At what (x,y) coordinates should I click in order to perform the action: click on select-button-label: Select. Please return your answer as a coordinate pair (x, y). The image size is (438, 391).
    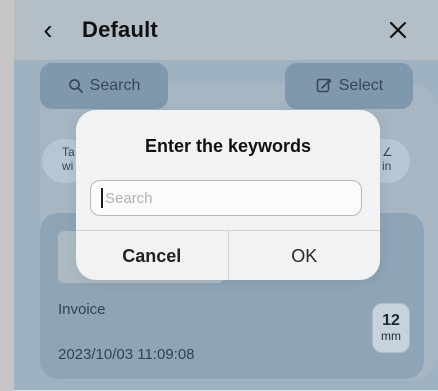
    Looking at the image, I should click on (361, 85).